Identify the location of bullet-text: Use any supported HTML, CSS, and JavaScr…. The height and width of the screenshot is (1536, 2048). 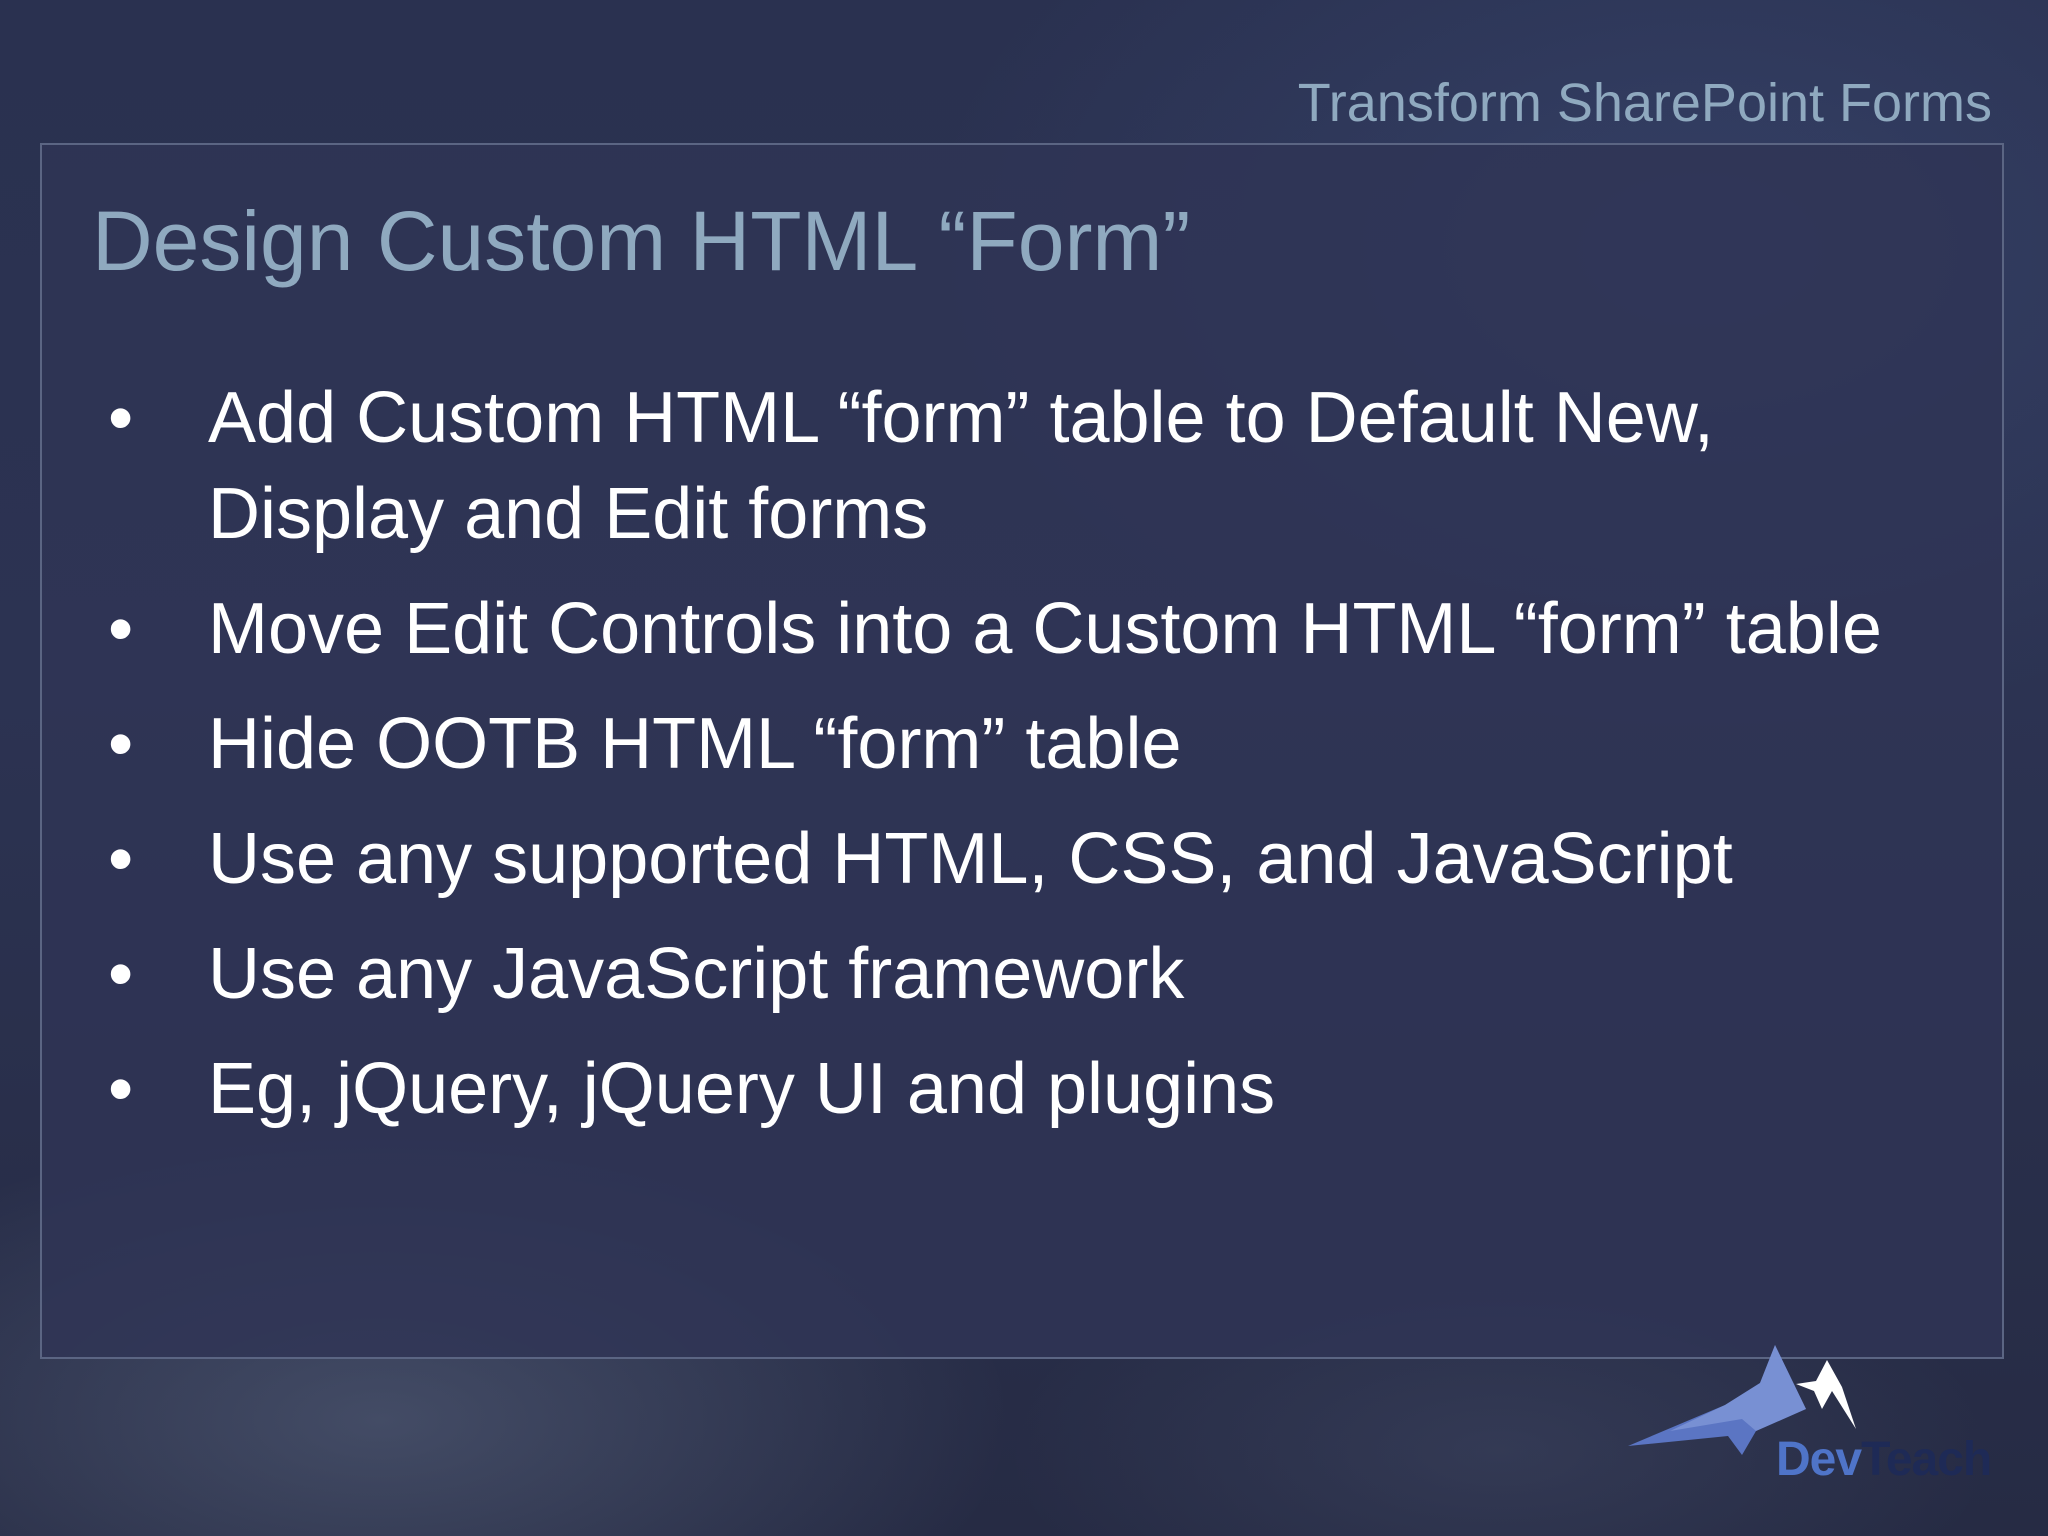
(970, 859).